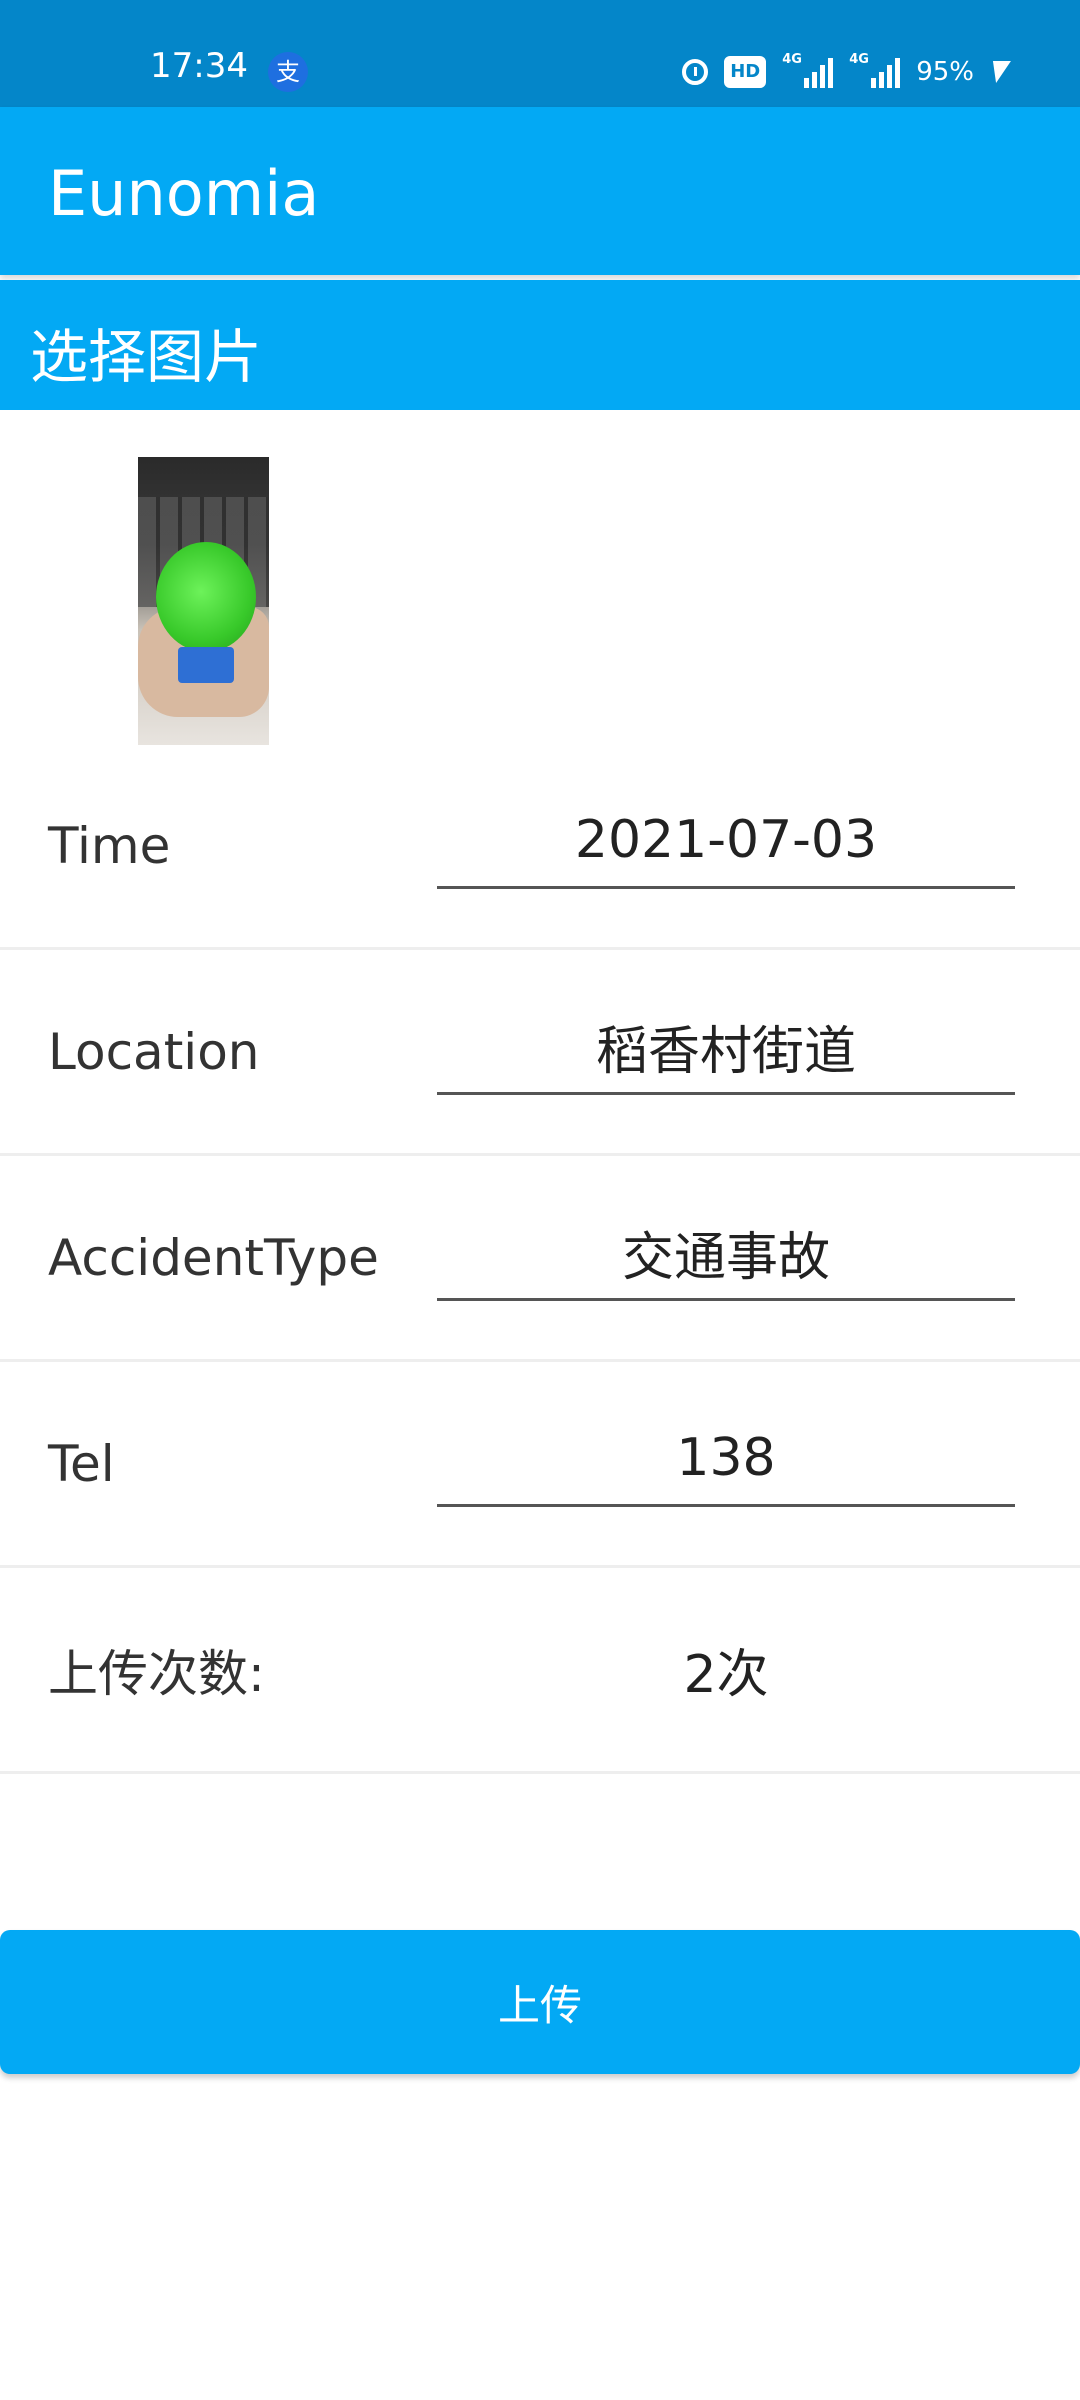 The height and width of the screenshot is (2400, 1080). I want to click on alipay-icon: 支, so click(288, 72).